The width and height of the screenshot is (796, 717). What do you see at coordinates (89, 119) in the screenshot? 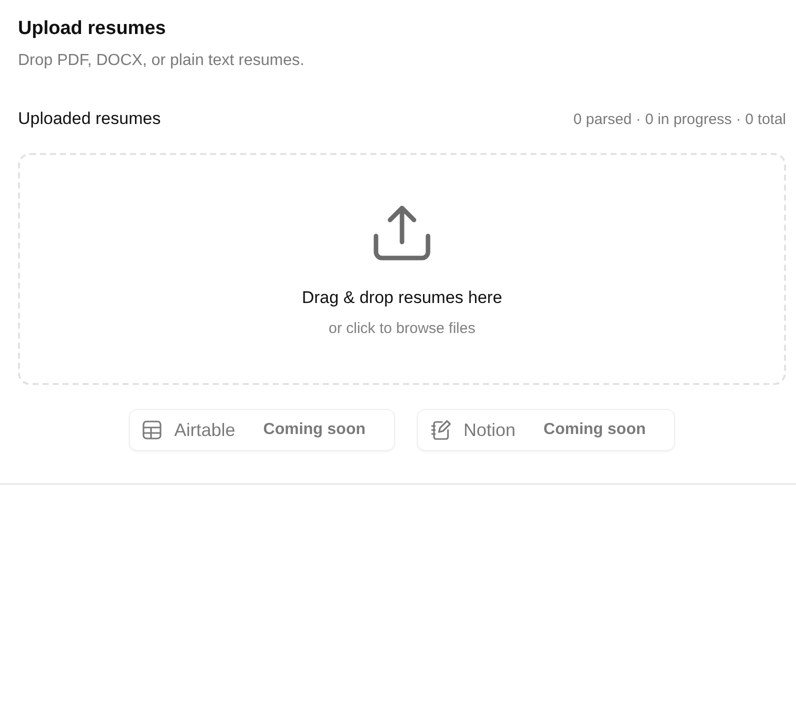
I see `section-title: Uploaded resumes` at bounding box center [89, 119].